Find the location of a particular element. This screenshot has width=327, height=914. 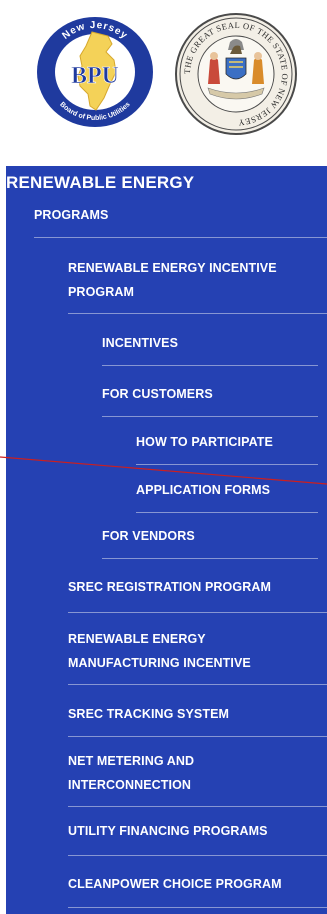

nav-item-application-forms: APPLICATION FORMS is located at coordinates (203, 490).